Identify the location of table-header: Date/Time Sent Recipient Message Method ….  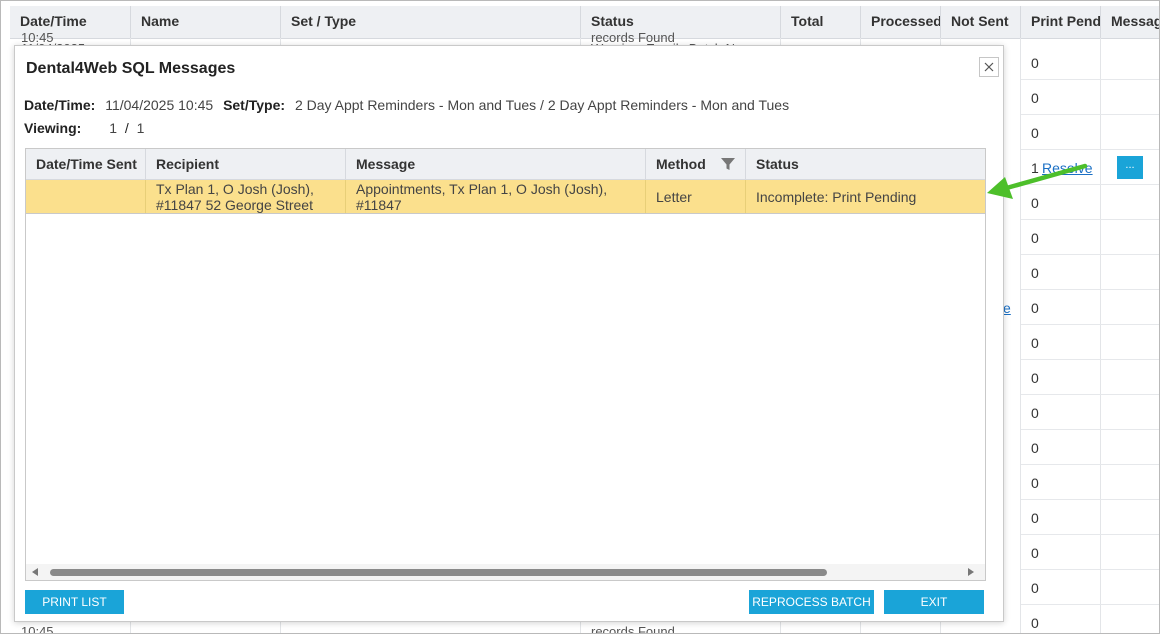
(505, 164).